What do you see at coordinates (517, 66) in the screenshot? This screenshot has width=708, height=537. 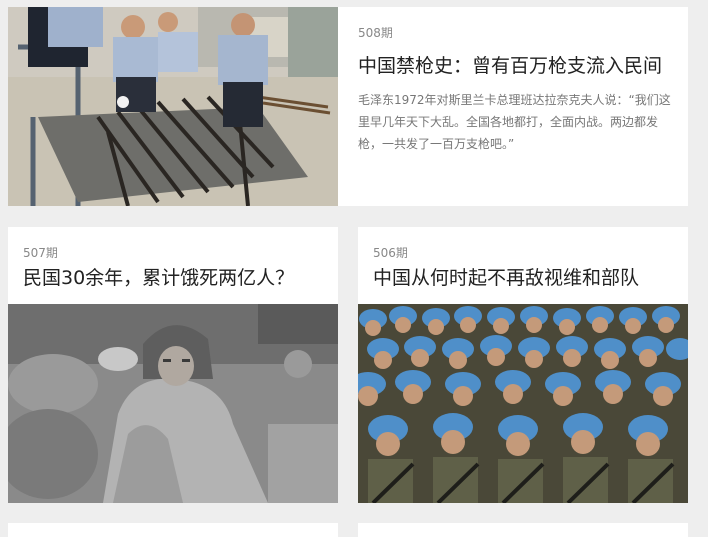 I see `article-title: 中国禁枪史：曾有百万枪支流入民间` at bounding box center [517, 66].